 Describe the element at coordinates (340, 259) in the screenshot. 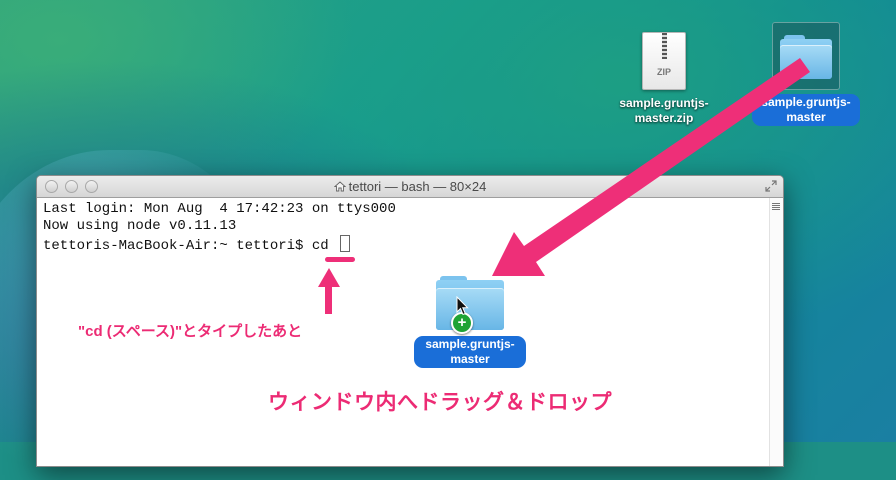

I see `cd-underline-mark` at that location.